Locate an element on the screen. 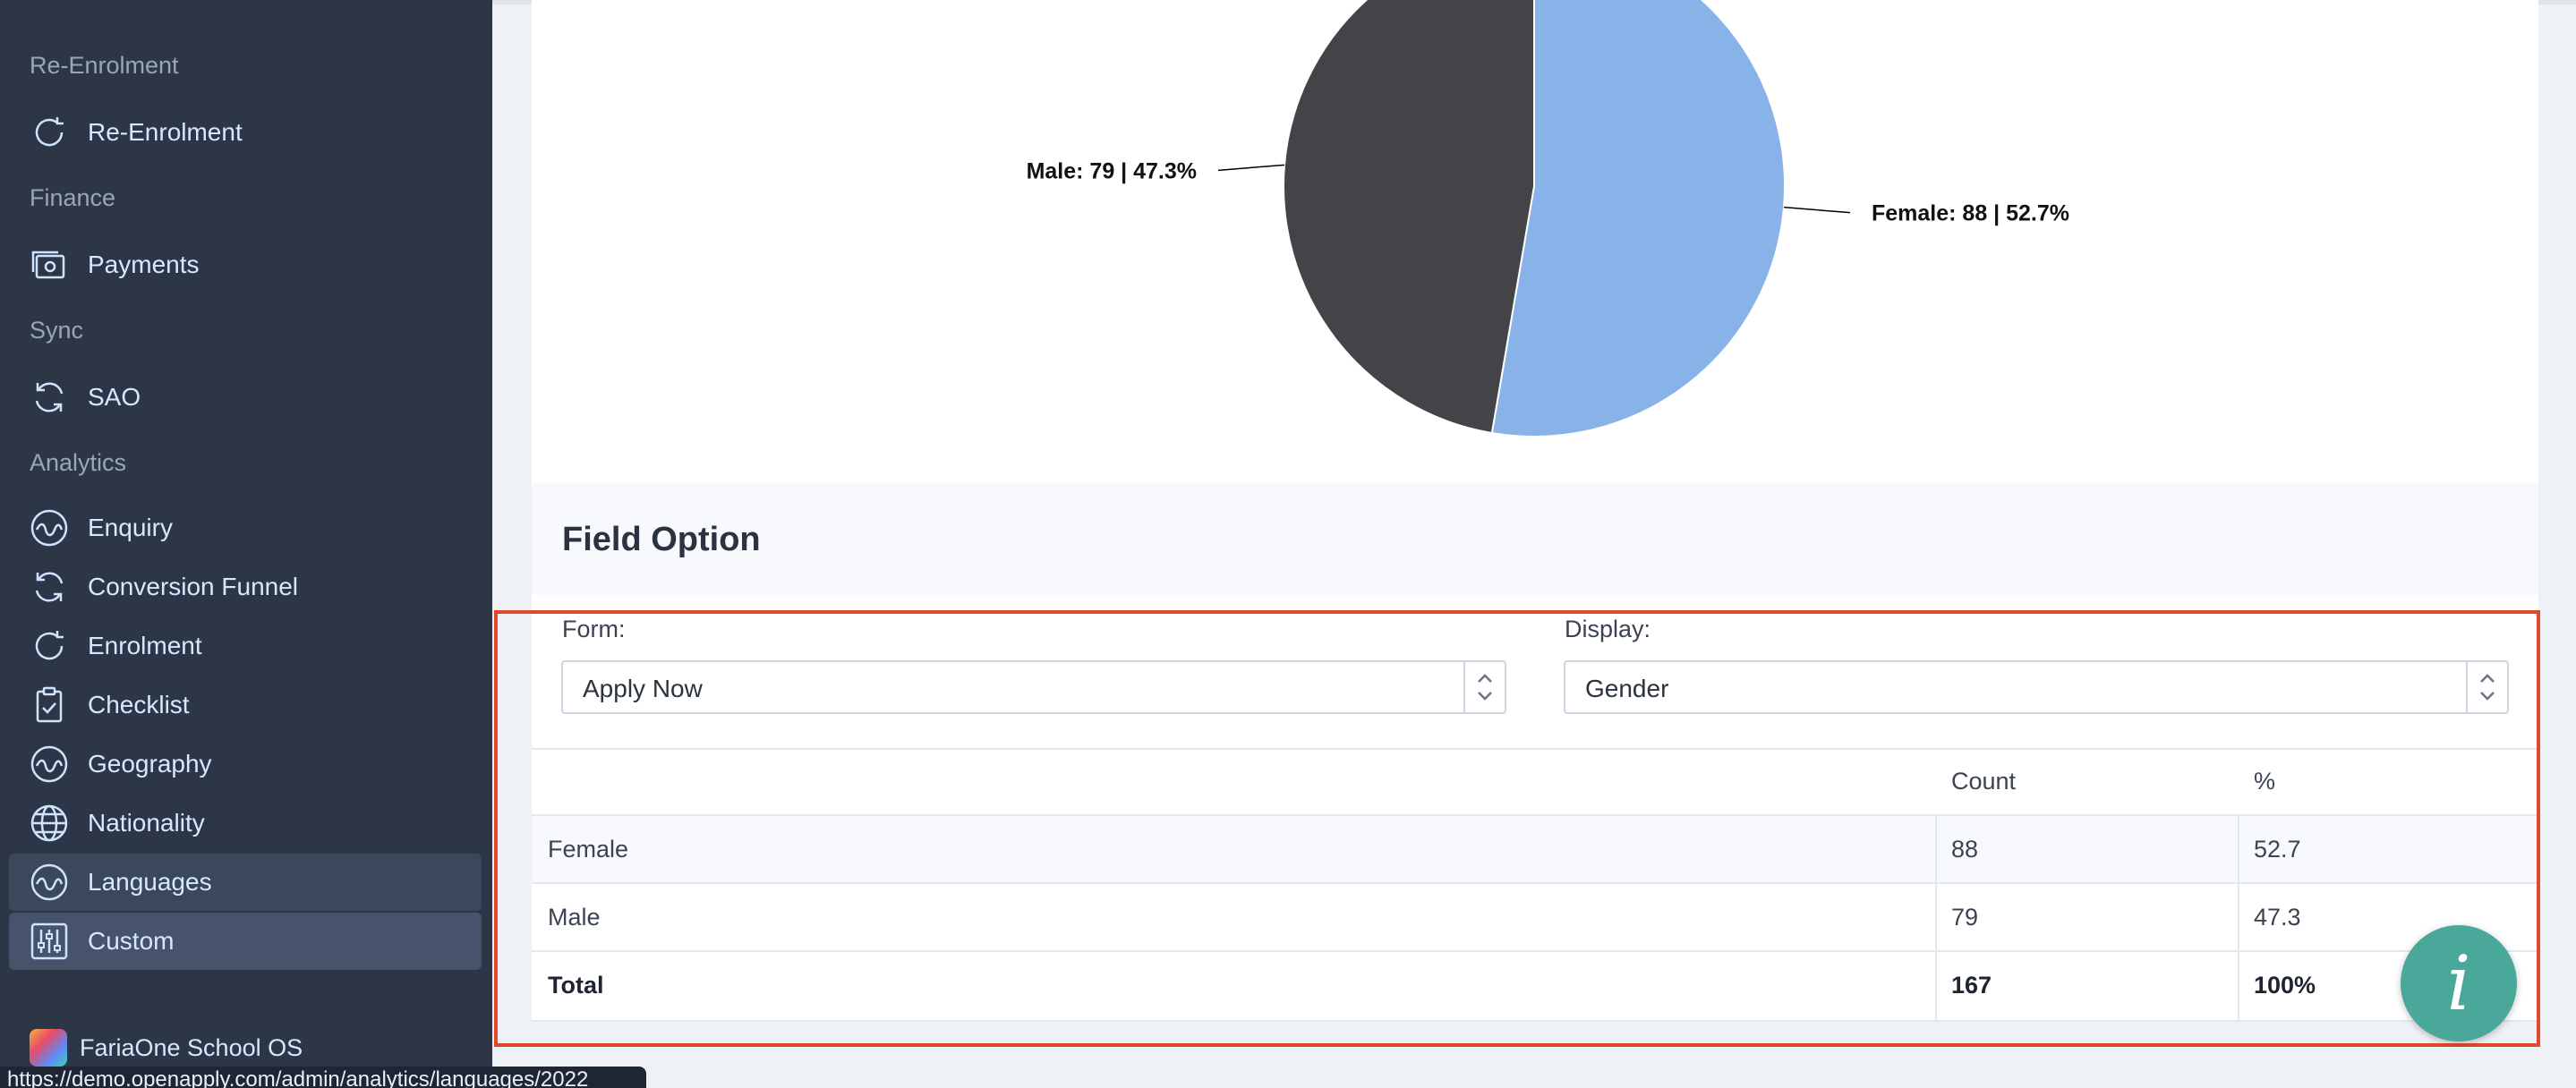  brand-label: FariaOne School OS is located at coordinates (191, 1047).